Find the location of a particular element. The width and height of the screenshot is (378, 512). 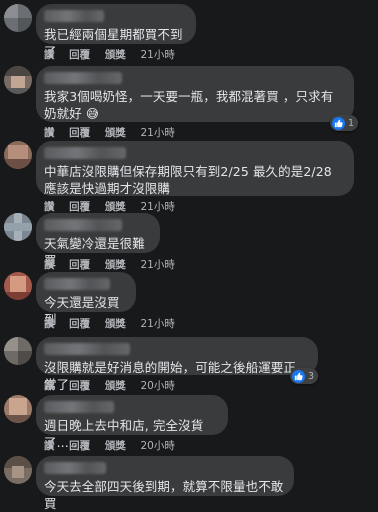

comment-bubble: 今天還是沒買到 is located at coordinates (86, 299).